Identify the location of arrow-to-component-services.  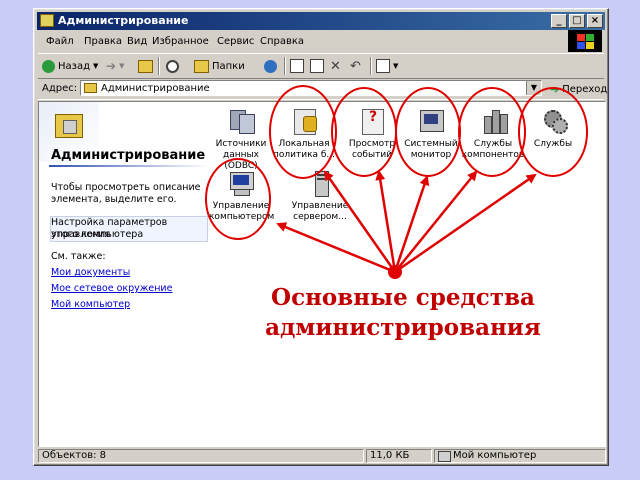
(436, 221).